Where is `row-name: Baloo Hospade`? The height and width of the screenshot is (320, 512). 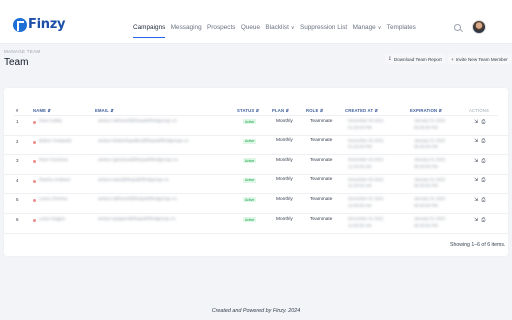 row-name: Baloo Hospade is located at coordinates (55, 141).